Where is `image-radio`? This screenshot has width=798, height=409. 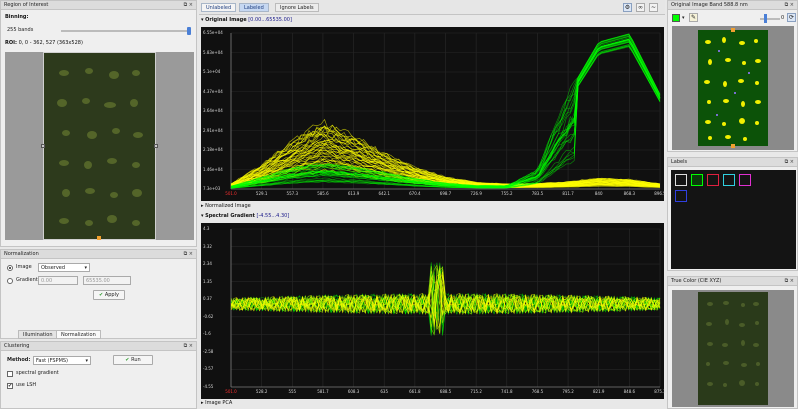
image-radio is located at coordinates (10, 268).